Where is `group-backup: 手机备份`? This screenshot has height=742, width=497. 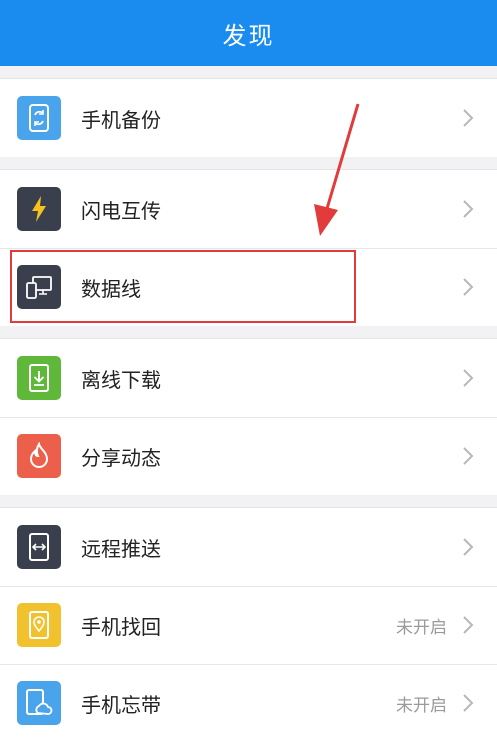 group-backup: 手机备份 is located at coordinates (248, 118).